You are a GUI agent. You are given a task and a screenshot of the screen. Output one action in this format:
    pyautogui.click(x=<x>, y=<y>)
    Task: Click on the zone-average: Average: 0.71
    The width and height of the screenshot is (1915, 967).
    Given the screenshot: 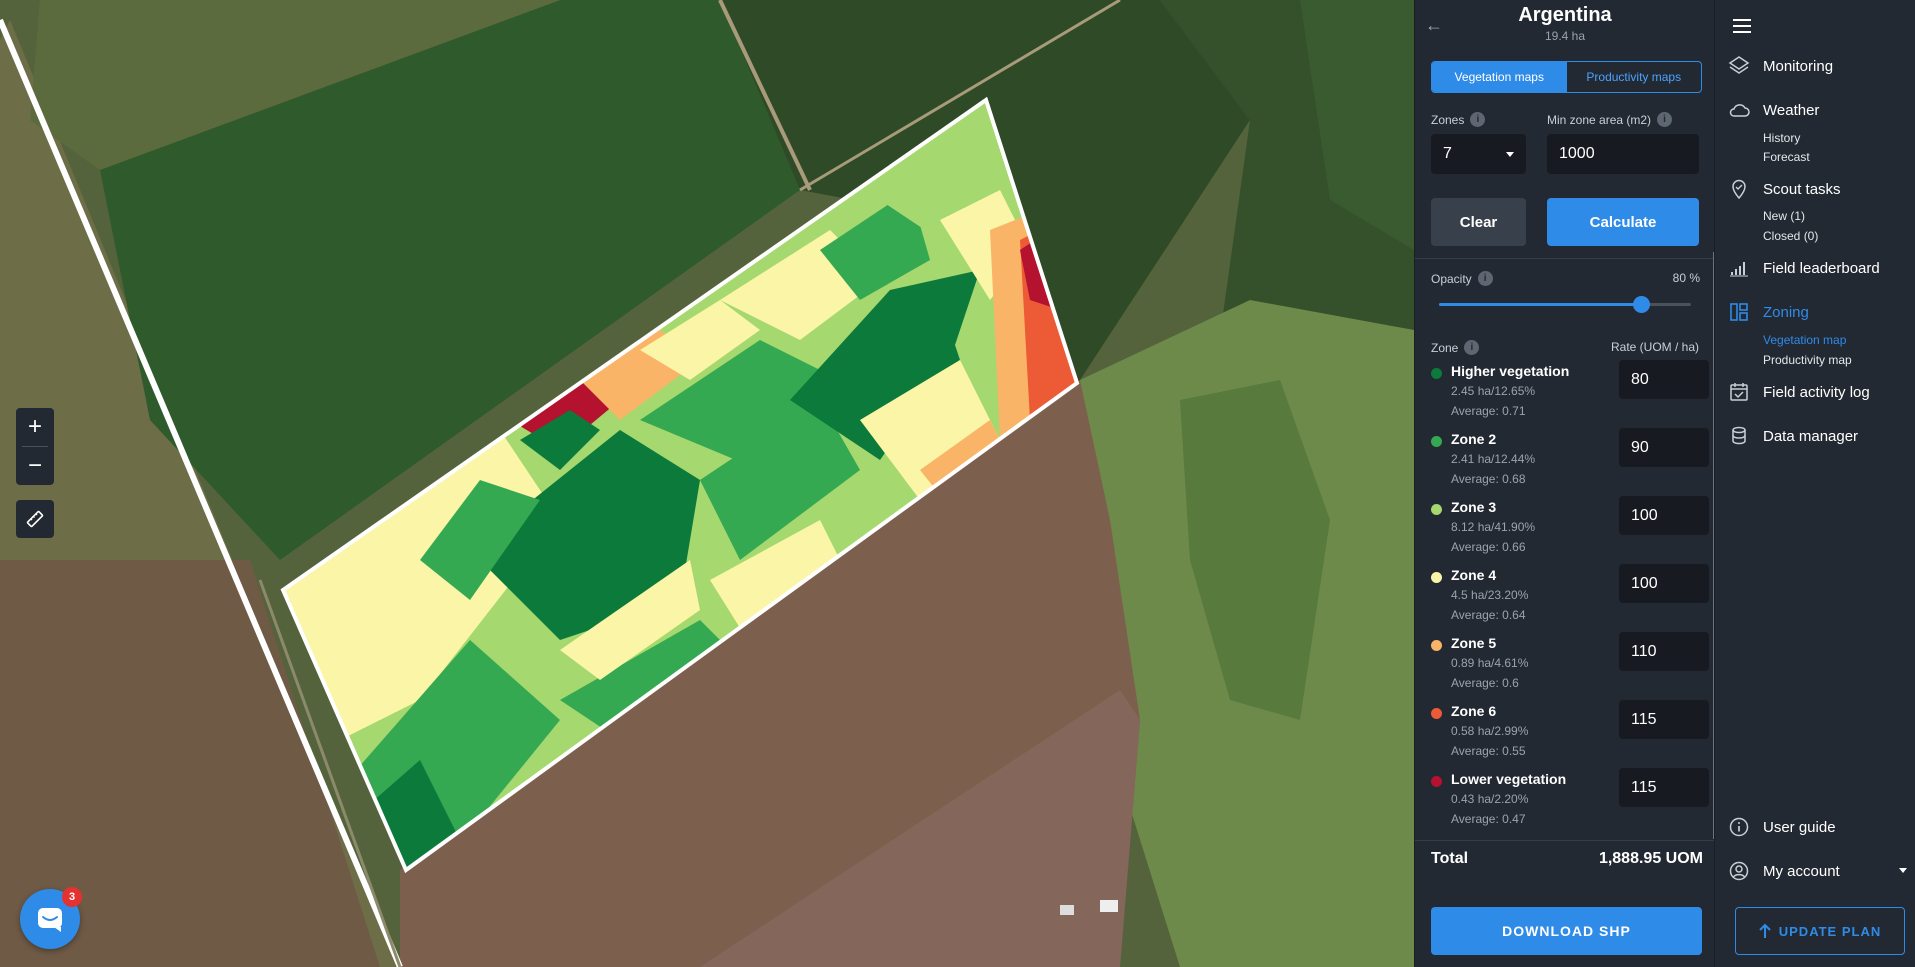 What is the action you would take?
    pyautogui.click(x=1488, y=411)
    